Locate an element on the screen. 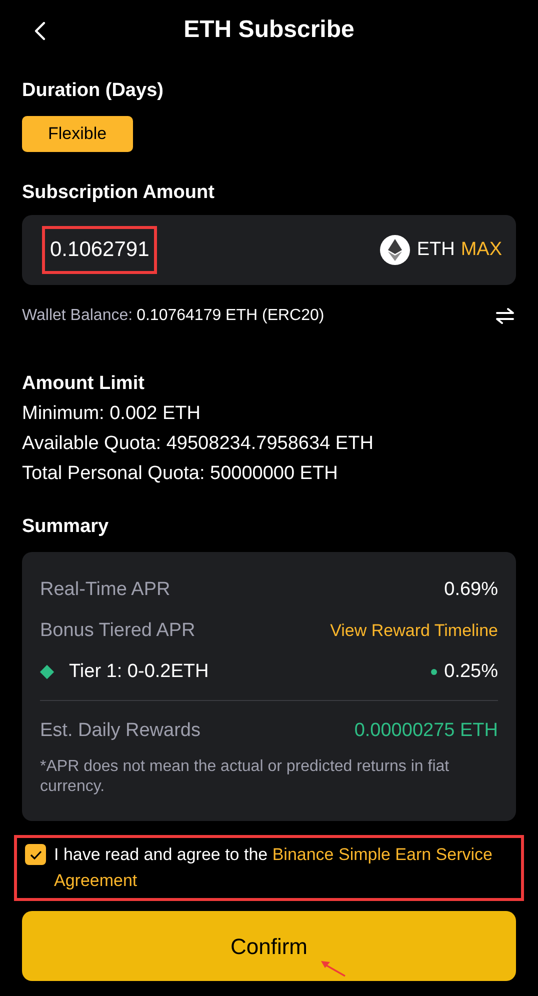 This screenshot has height=996, width=538. section-title: Amount Limit is located at coordinates (83, 384).